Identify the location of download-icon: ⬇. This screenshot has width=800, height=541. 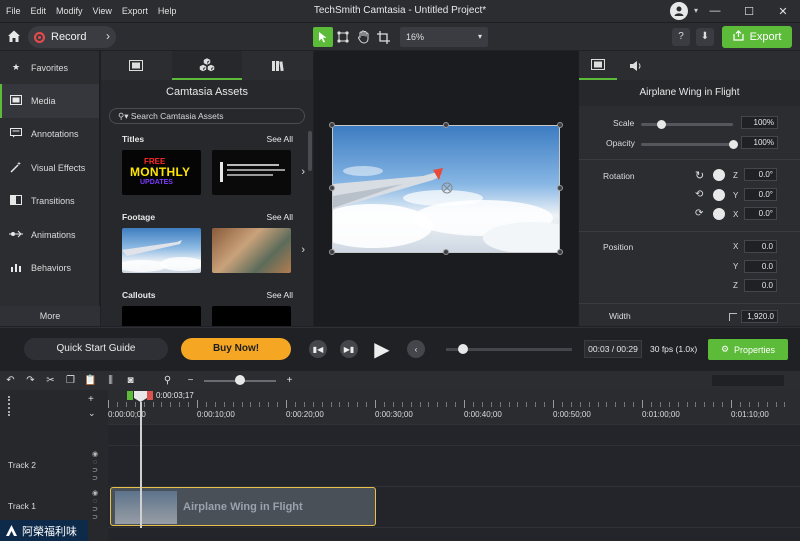
(705, 37).